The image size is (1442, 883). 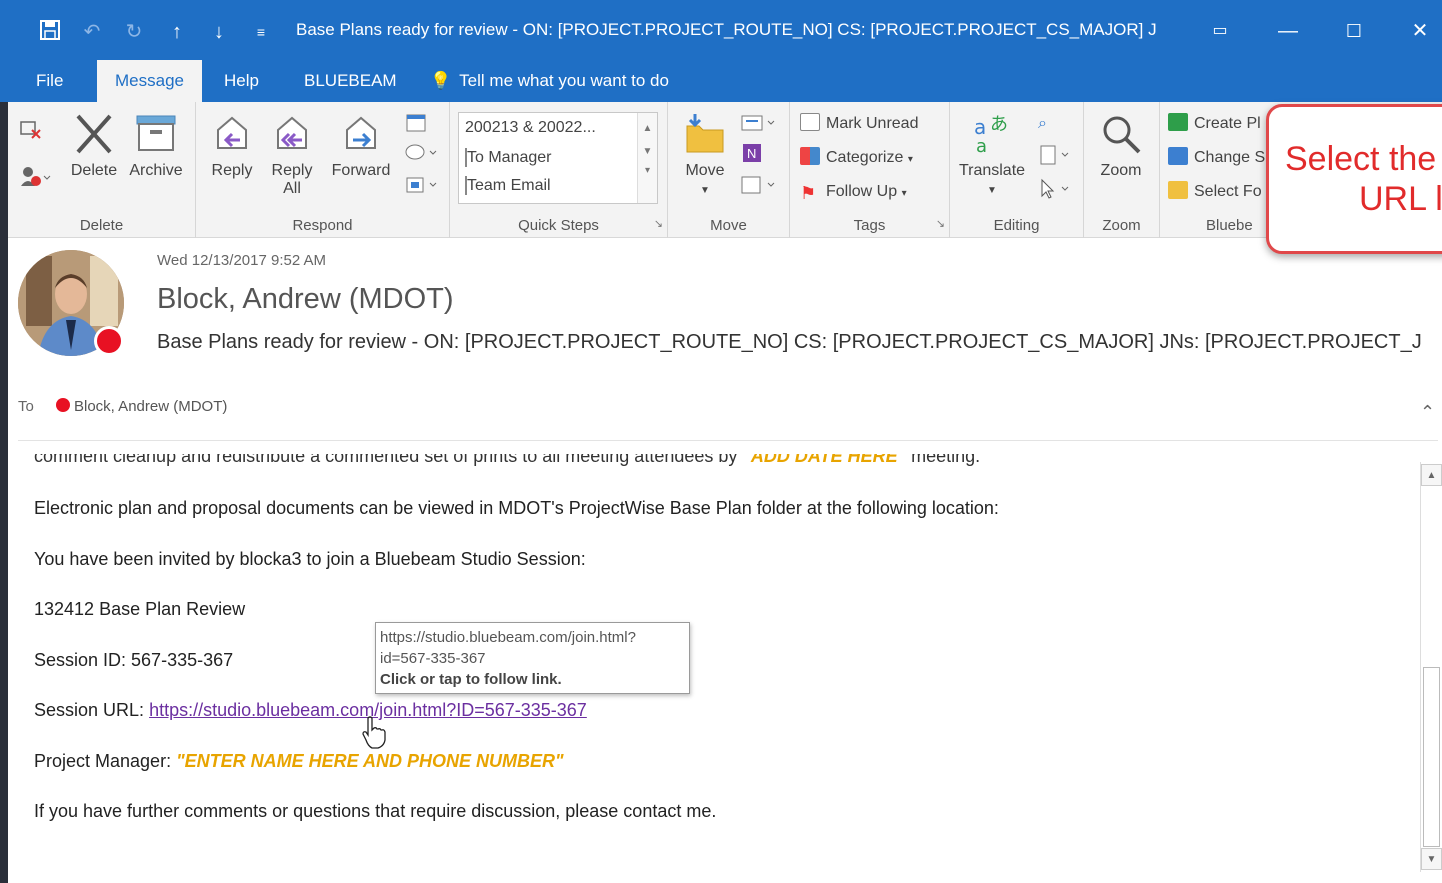 I want to click on session-id: Session ID: 567-335-367, so click(x=134, y=660).